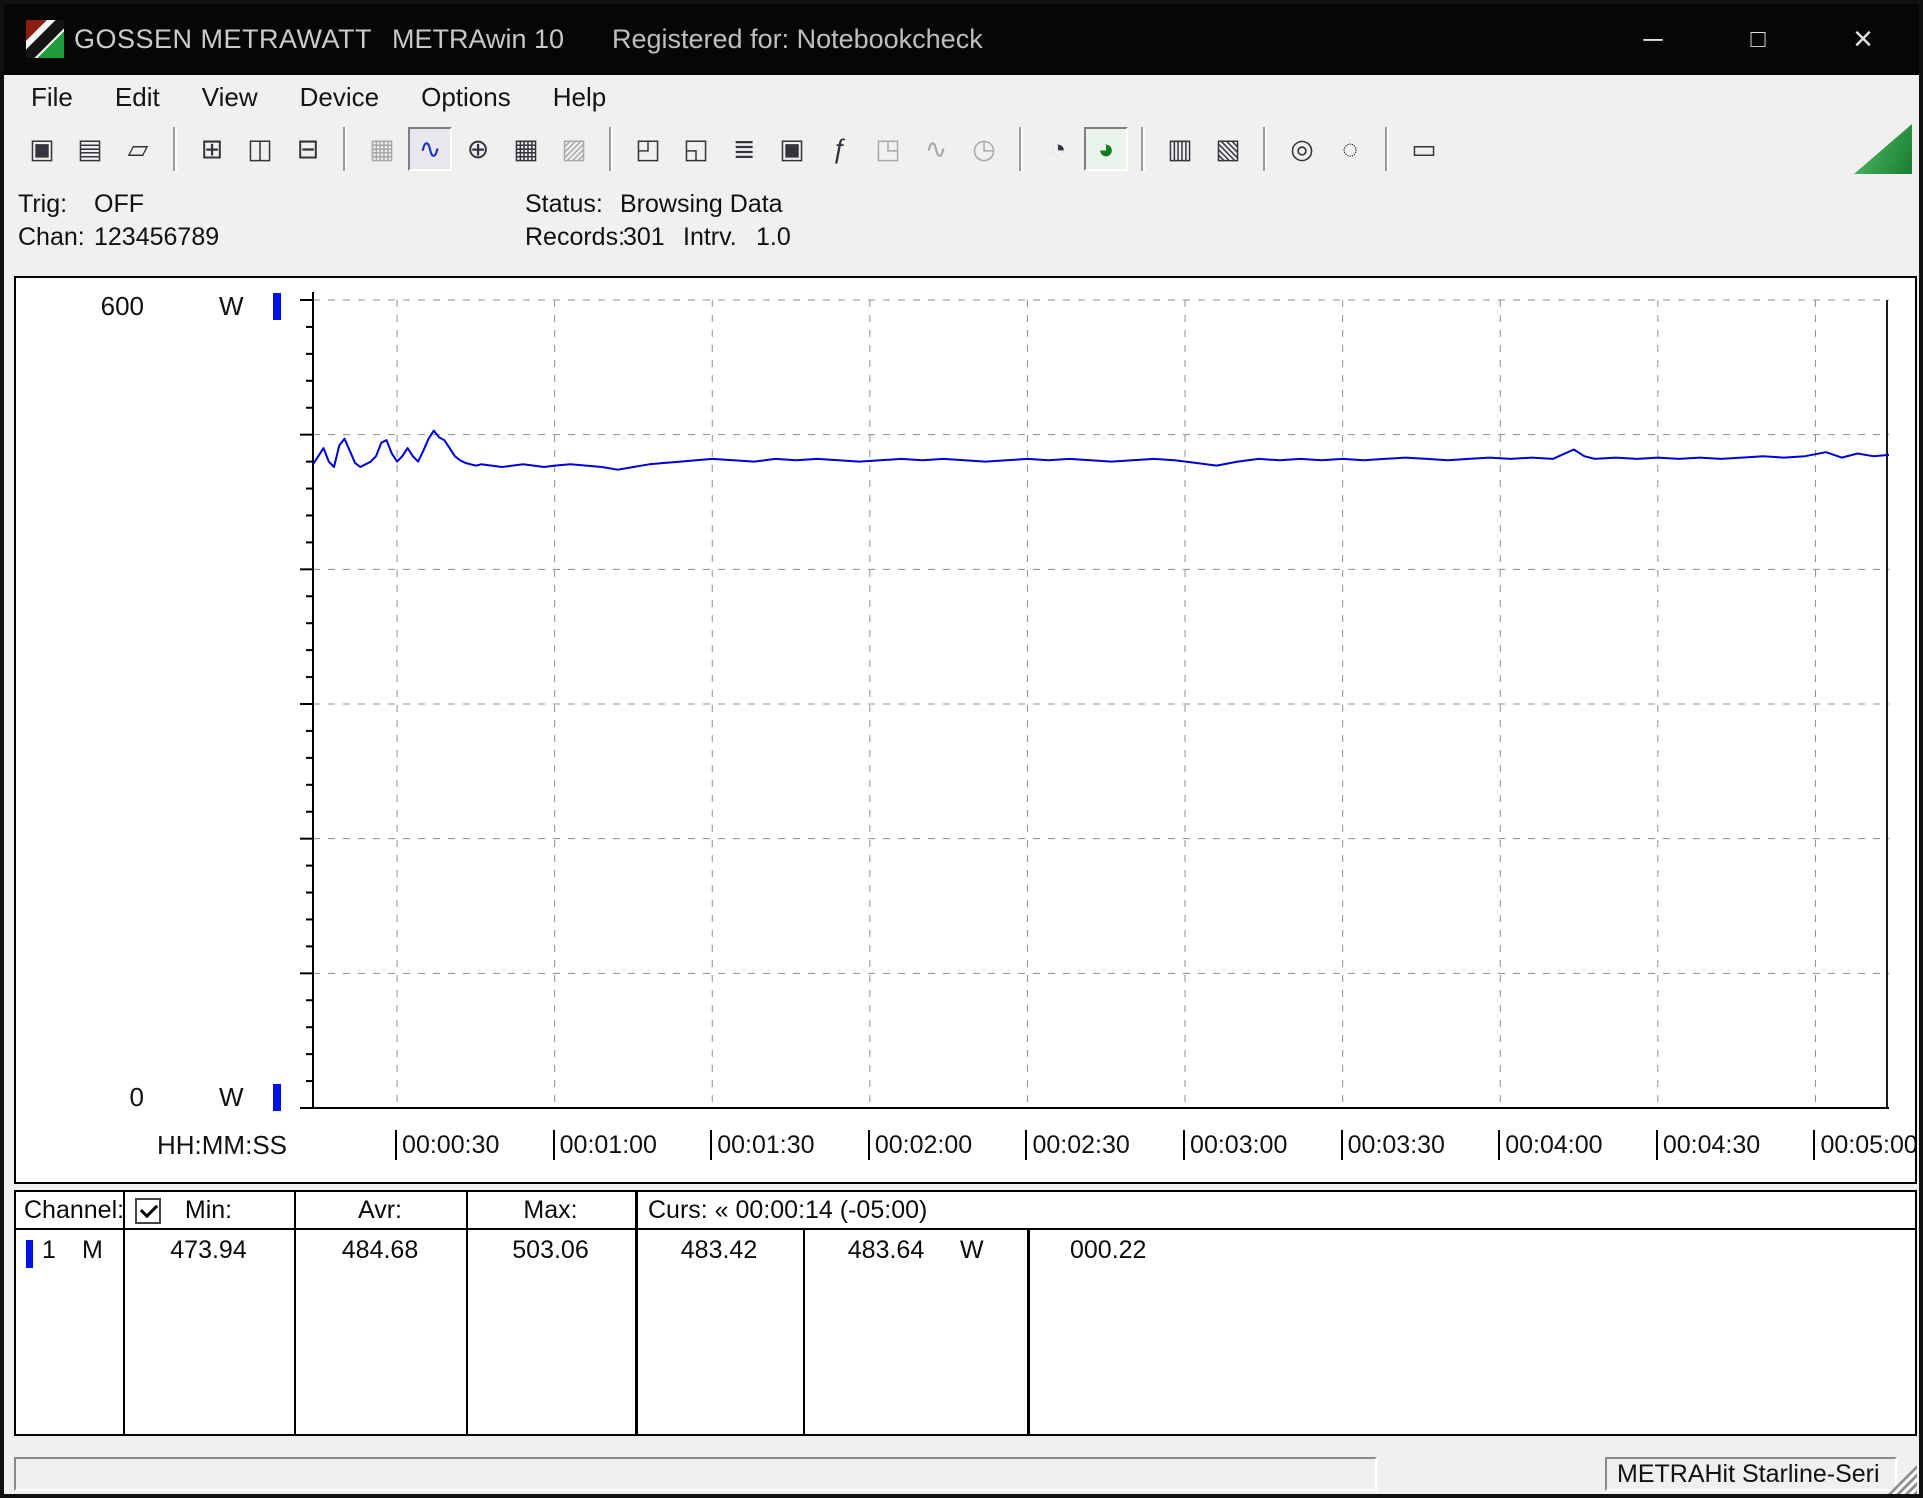 The height and width of the screenshot is (1498, 1923). I want to click on channel-config-button: ◱, so click(696, 149).